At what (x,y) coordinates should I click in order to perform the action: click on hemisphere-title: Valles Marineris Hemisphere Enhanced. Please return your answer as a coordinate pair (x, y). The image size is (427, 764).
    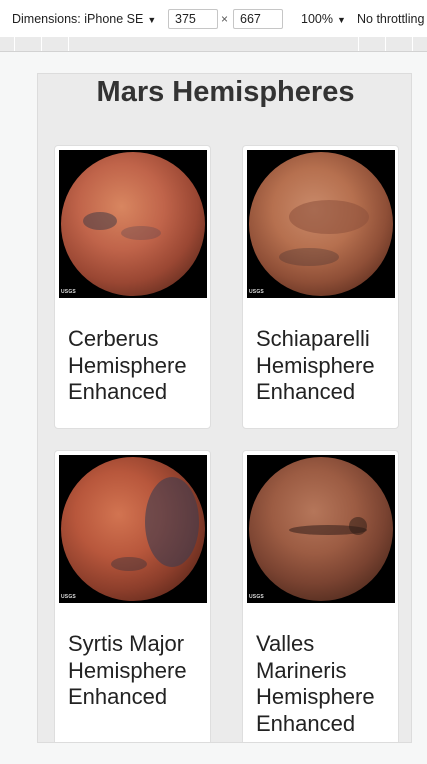
    Looking at the image, I should click on (326, 684).